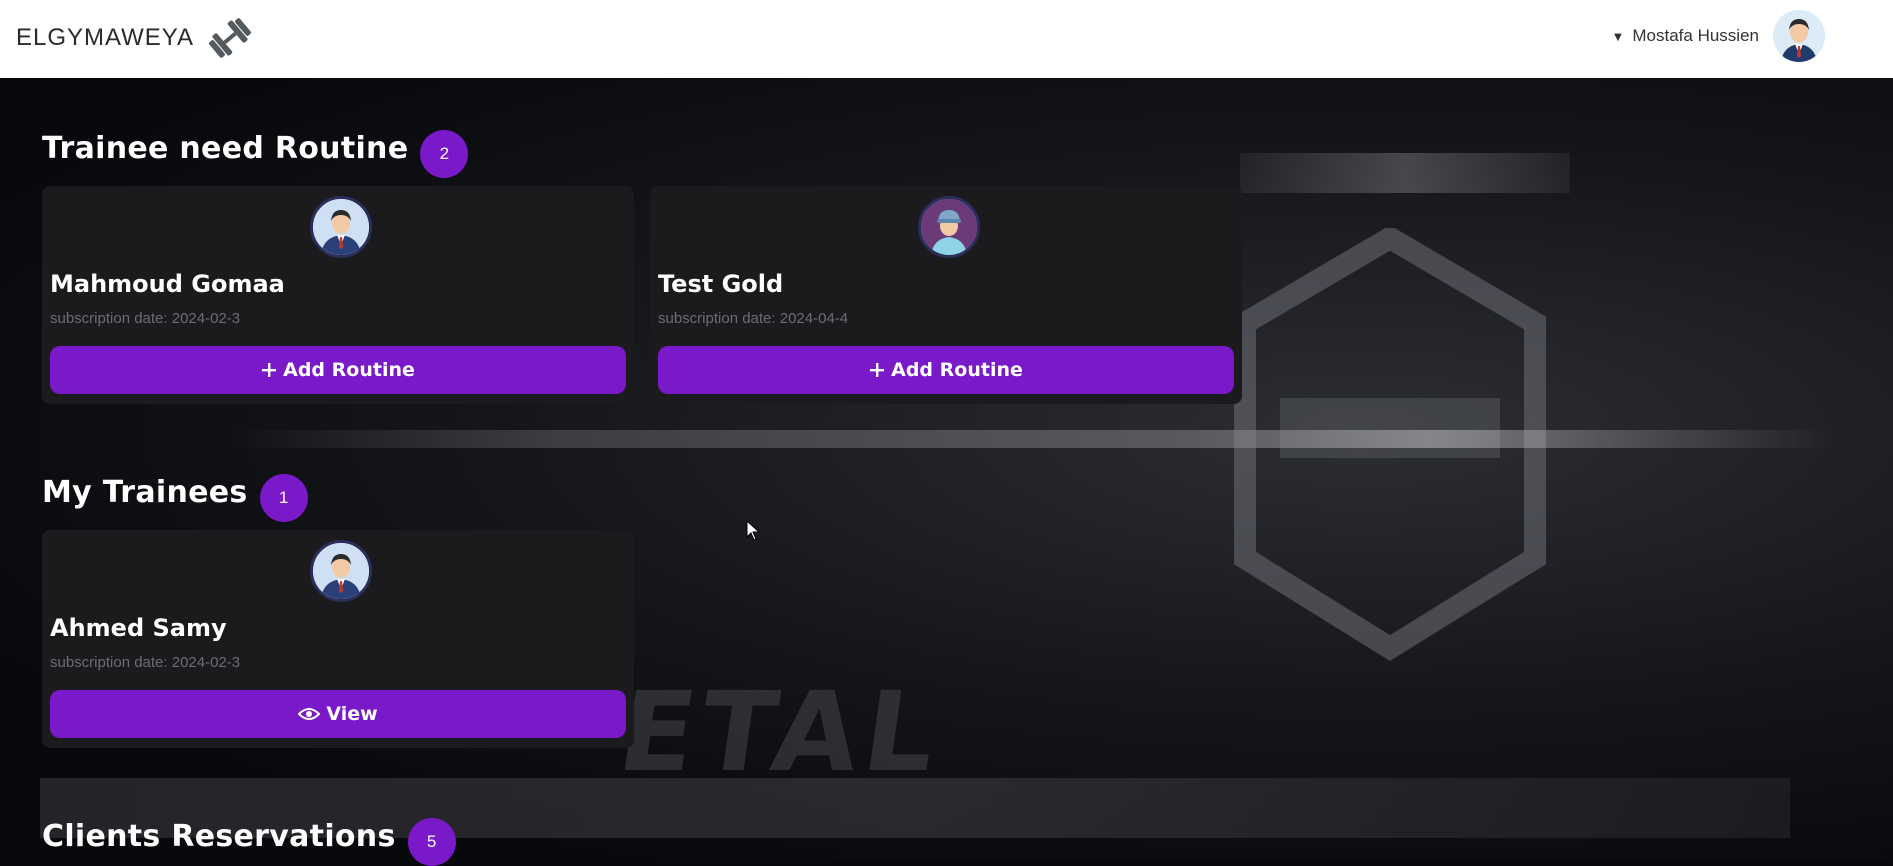 This screenshot has height=866, width=1893. I want to click on user-avatar, so click(1799, 36).